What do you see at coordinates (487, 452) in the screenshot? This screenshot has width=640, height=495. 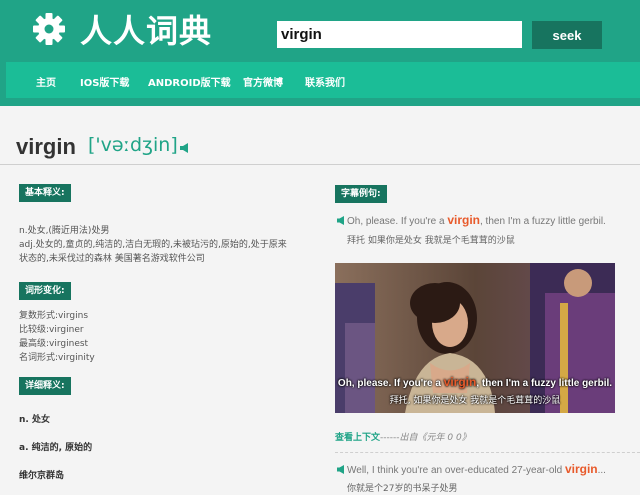 I see `example-divider` at bounding box center [487, 452].